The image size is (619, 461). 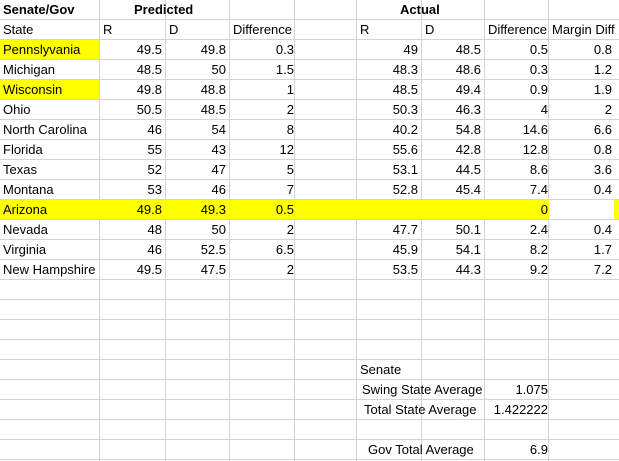 I want to click on predicted-difference-cell: 12, so click(x=264, y=150).